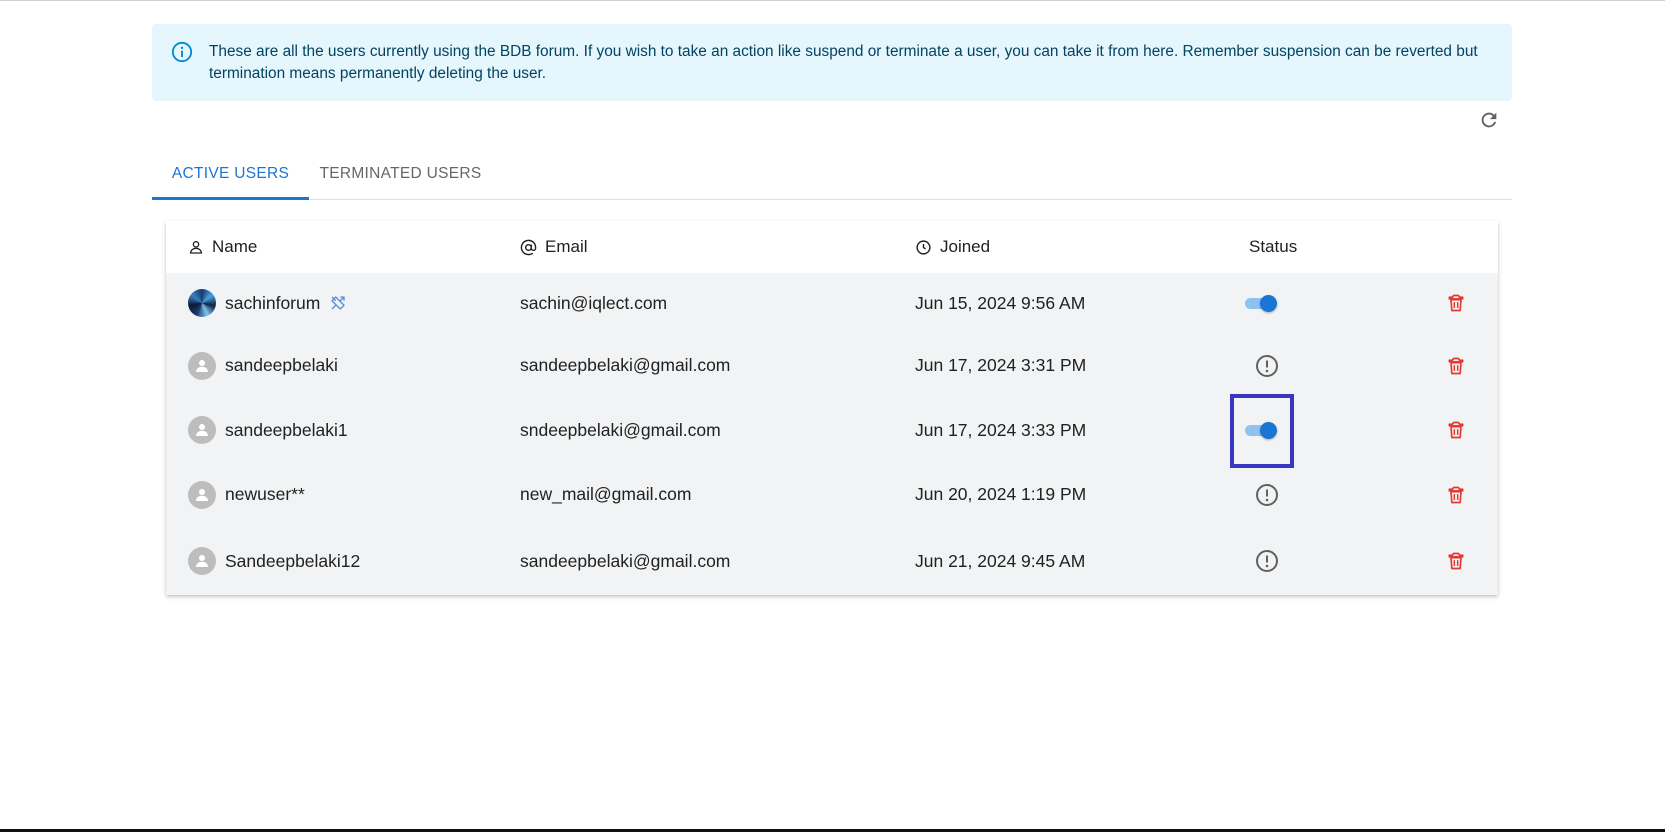  I want to click on name-cell: sachinforum, so click(267, 303).